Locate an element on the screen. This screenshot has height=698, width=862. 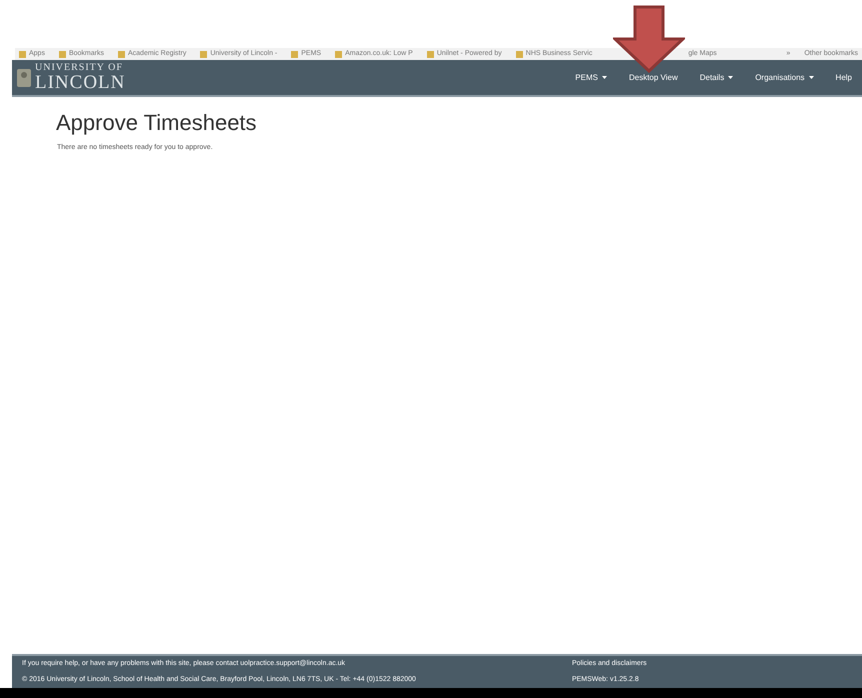
nav-link: PEMS is located at coordinates (591, 78).